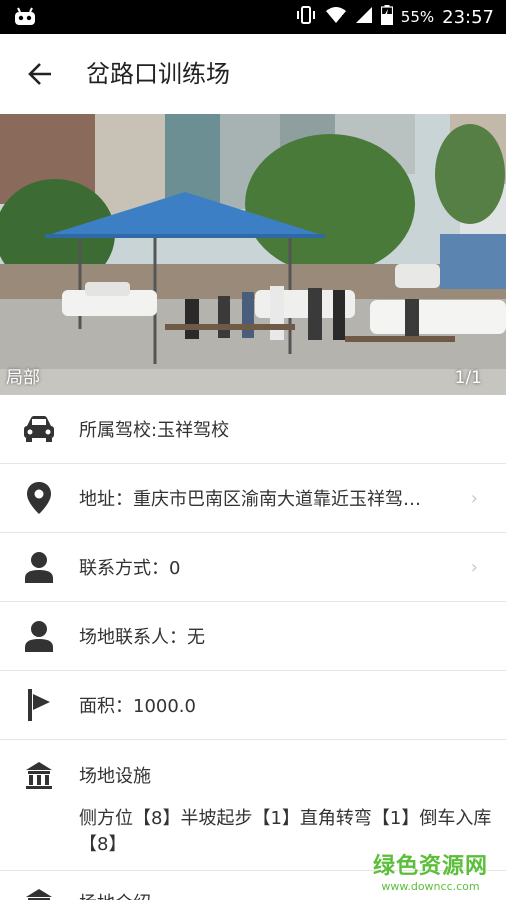  Describe the element at coordinates (253, 567) in the screenshot. I see `contact-row: 联系方式：0 ›` at that location.